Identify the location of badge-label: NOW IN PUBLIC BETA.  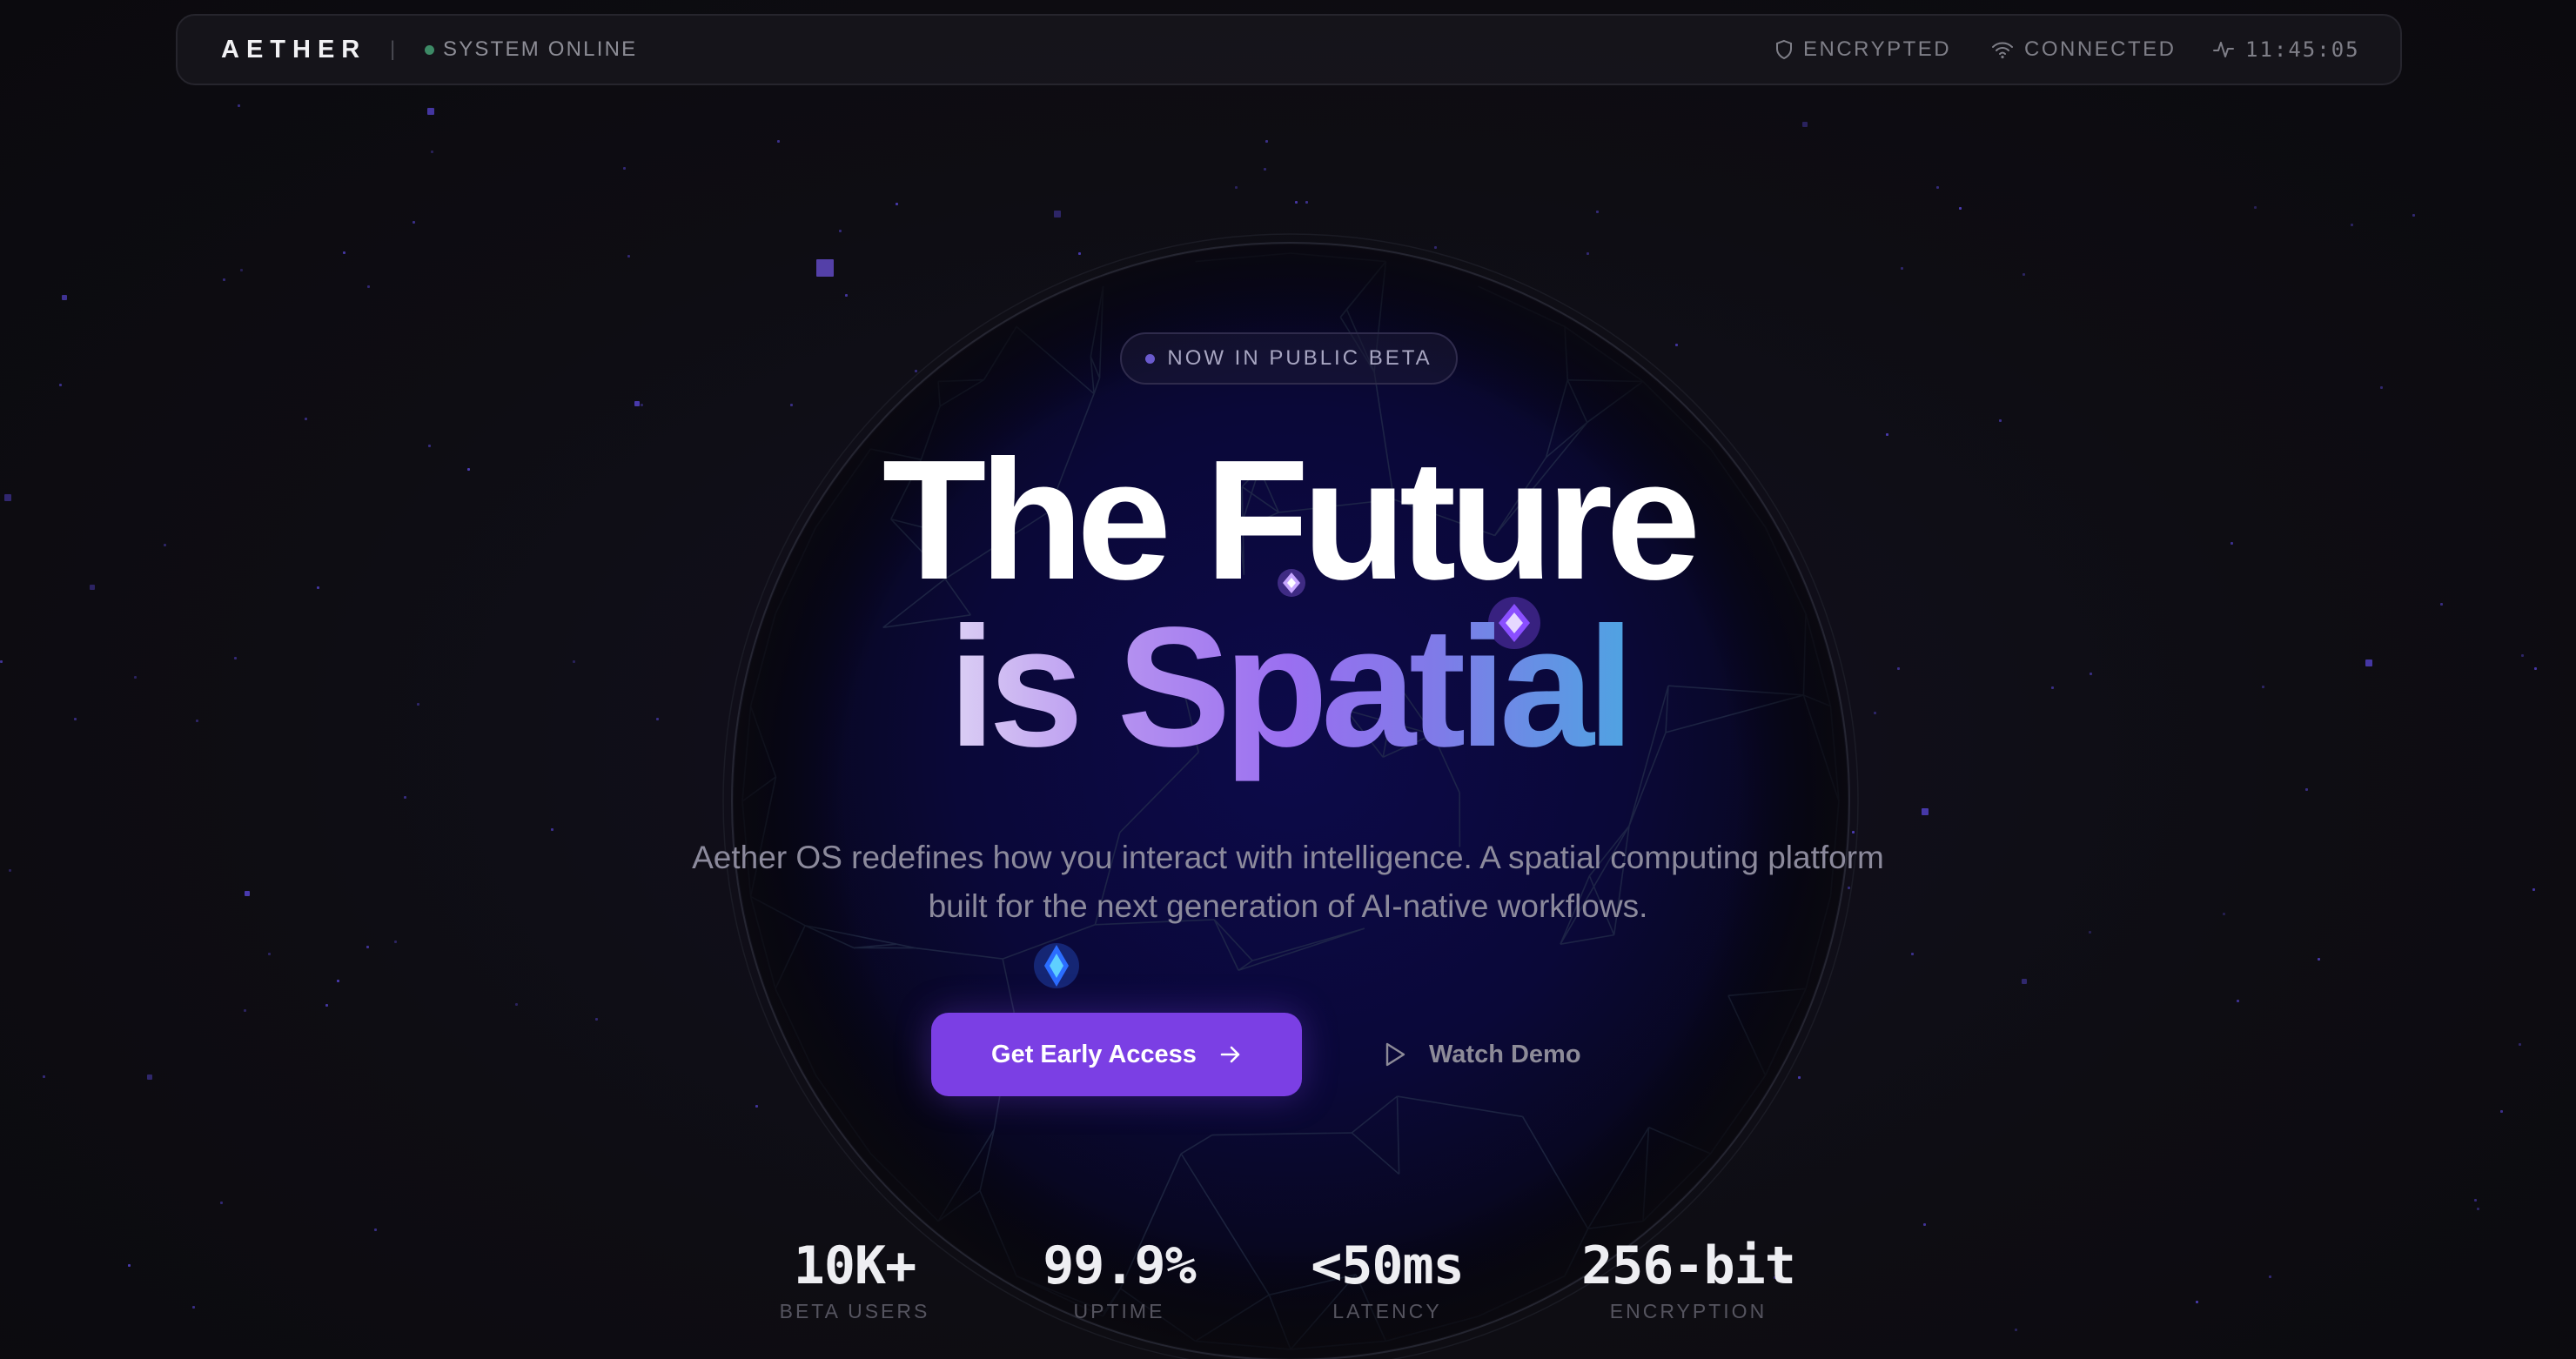
(1299, 358).